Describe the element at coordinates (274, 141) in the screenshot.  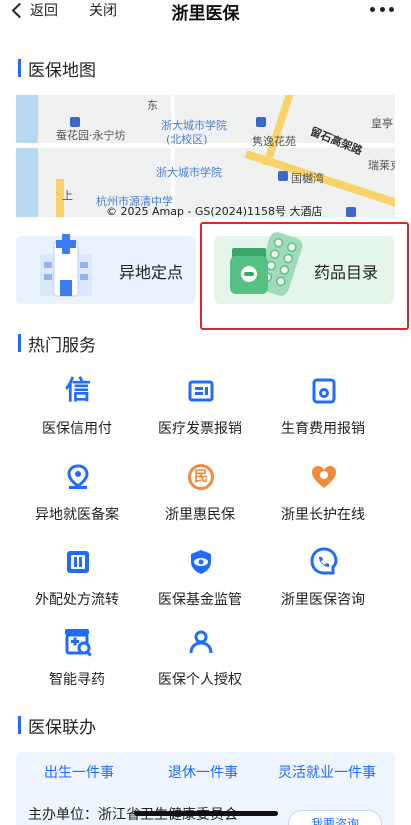
I see `map-label: 隽逸花苑` at that location.